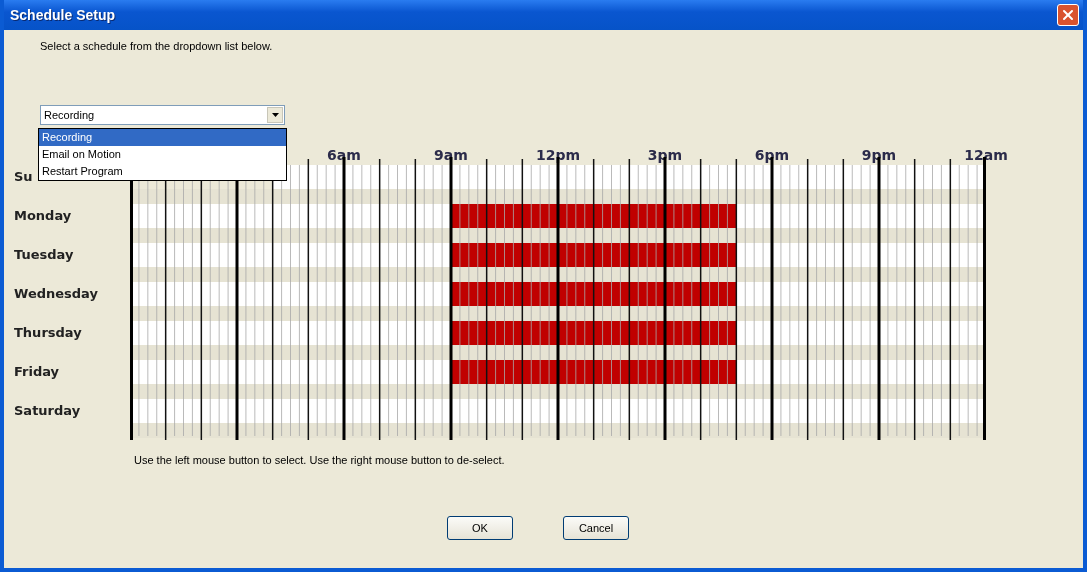  I want to click on schedule-dropdown: Recording, so click(162, 115).